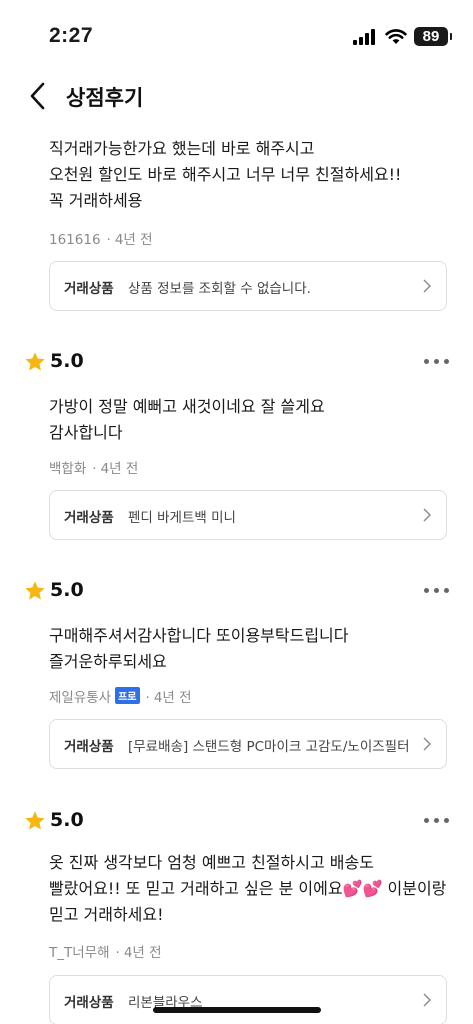  What do you see at coordinates (219, 289) in the screenshot?
I see `product-name: 상품 정보를 조회할 수 없습니다.` at bounding box center [219, 289].